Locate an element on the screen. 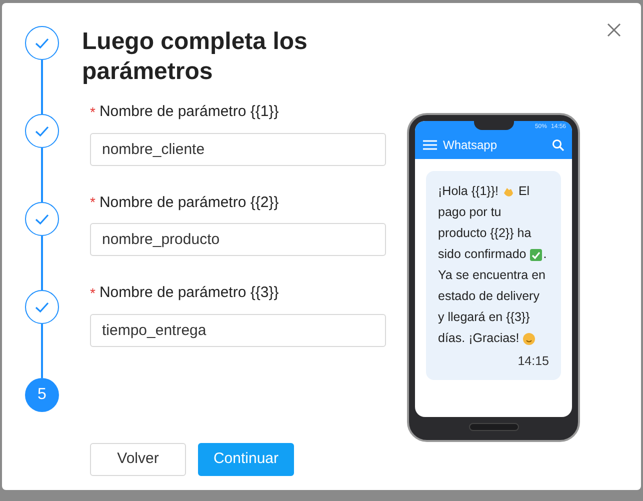  step-number: 5 is located at coordinates (42, 395).